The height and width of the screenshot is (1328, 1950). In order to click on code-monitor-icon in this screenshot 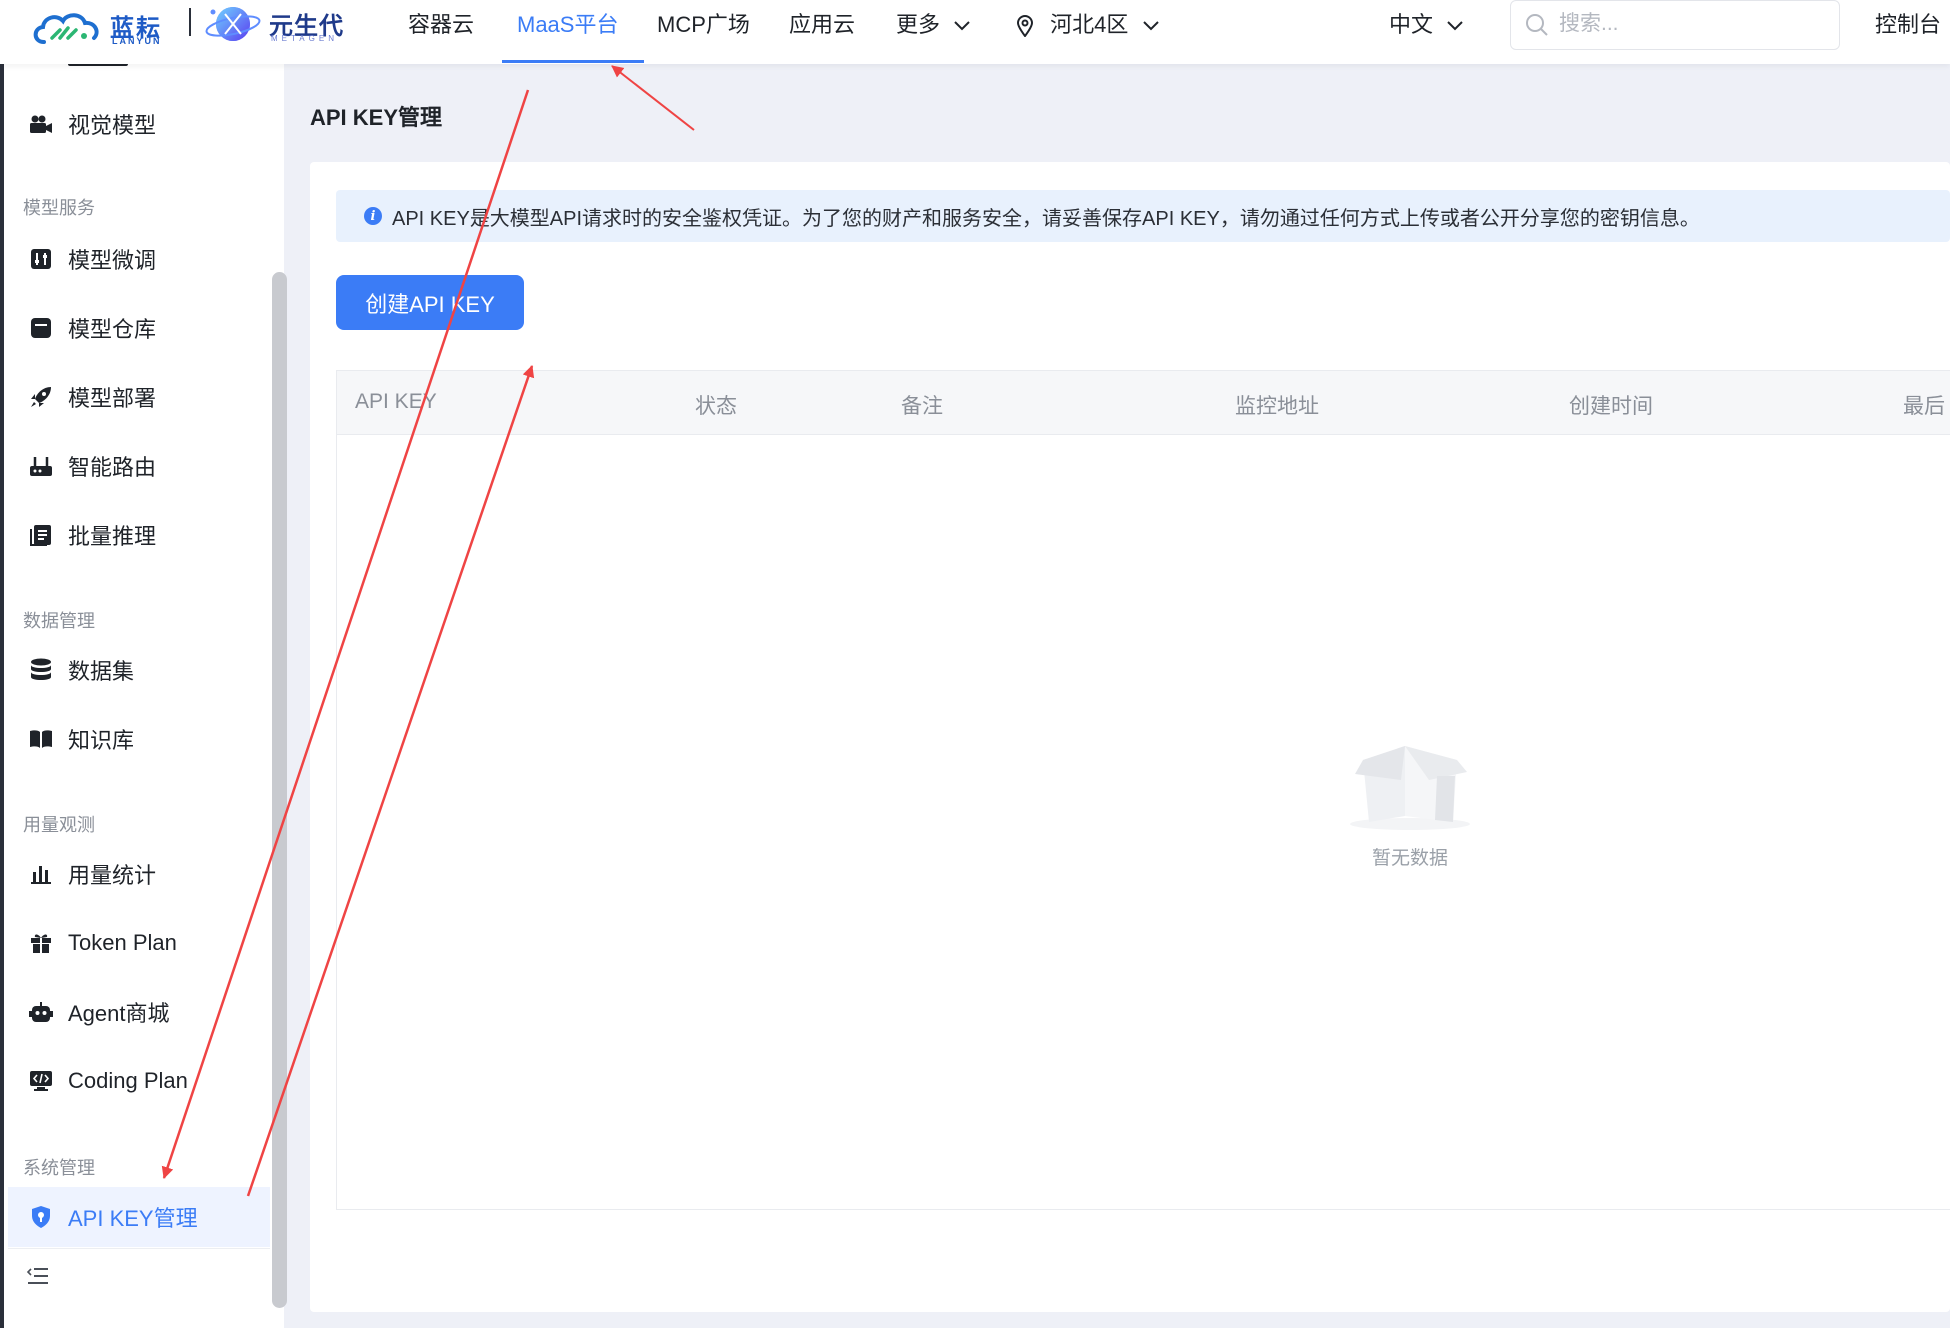, I will do `click(41, 1081)`.